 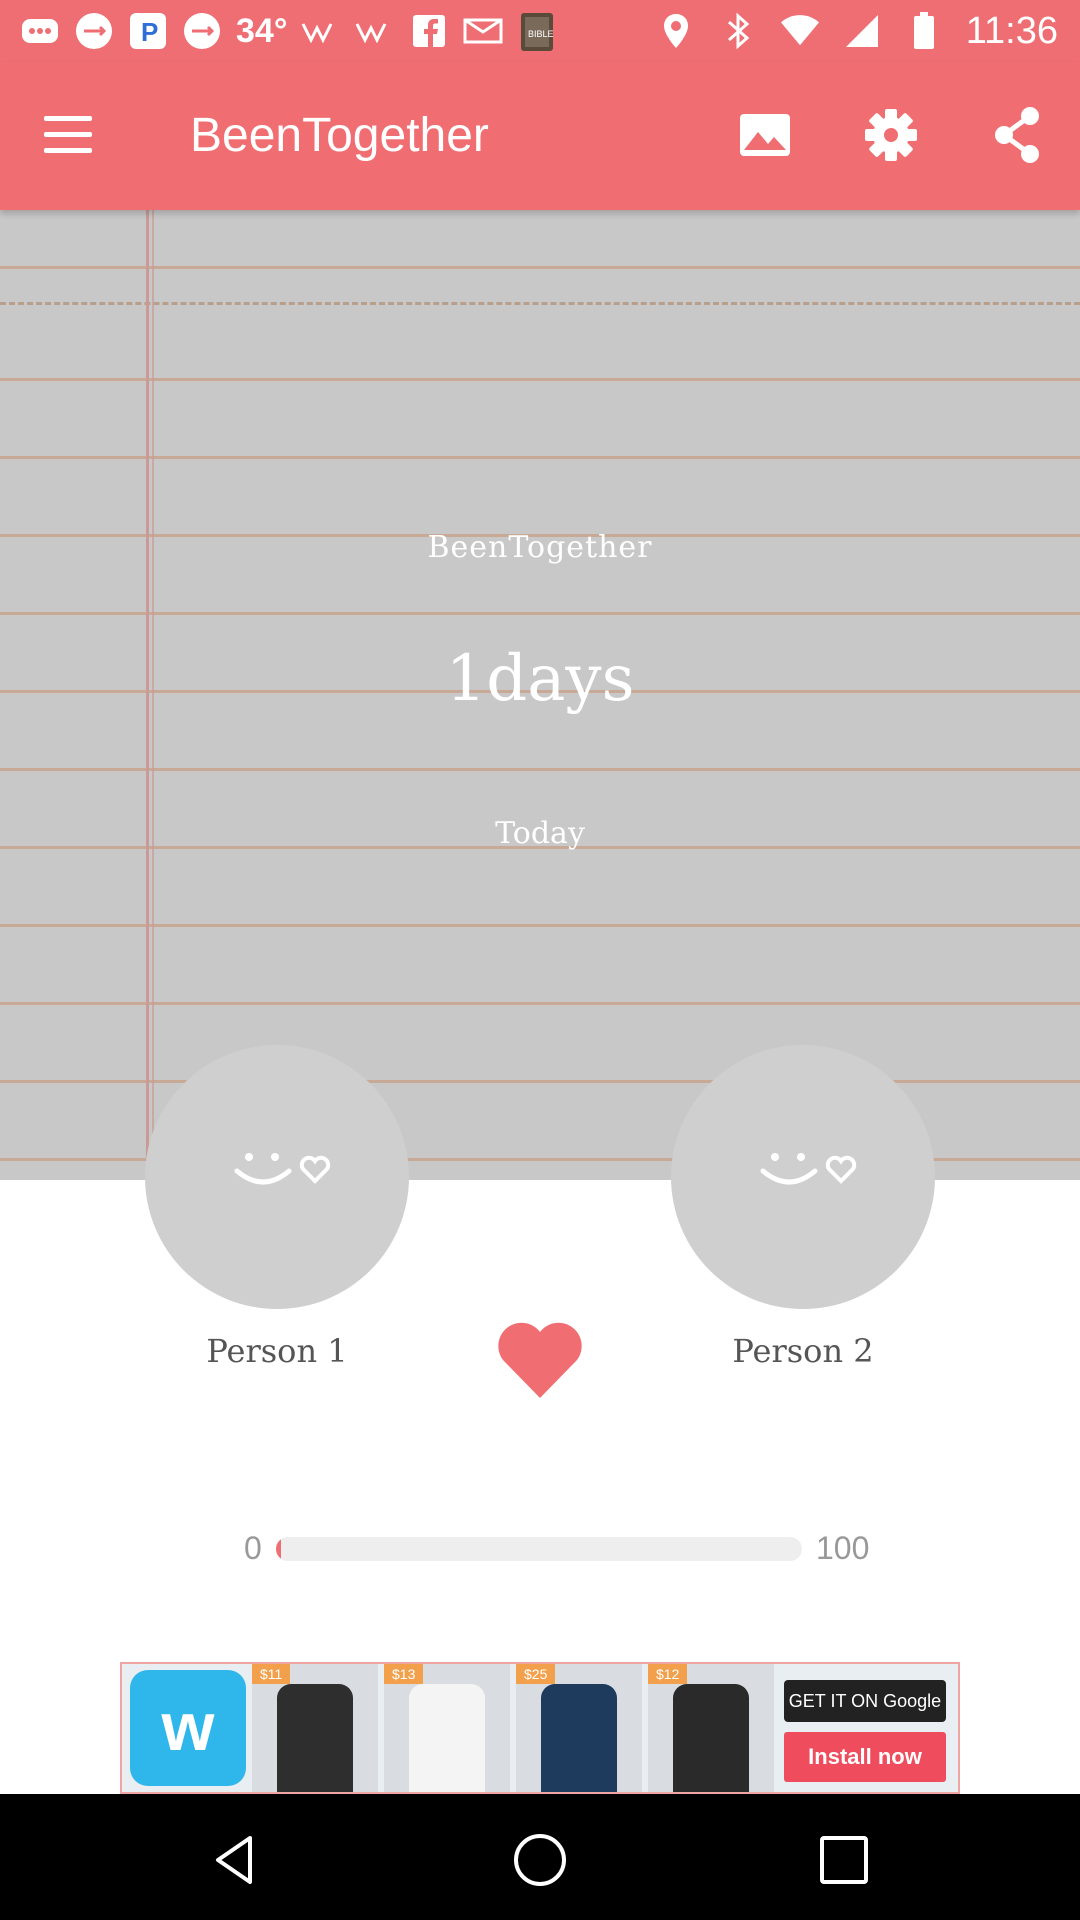 I want to click on heart-icon, so click(x=540, y=1360).